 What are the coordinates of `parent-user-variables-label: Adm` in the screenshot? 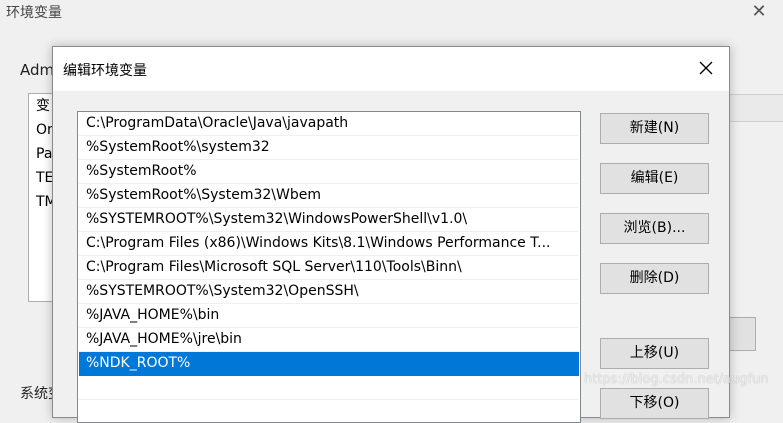 It's located at (38, 70).